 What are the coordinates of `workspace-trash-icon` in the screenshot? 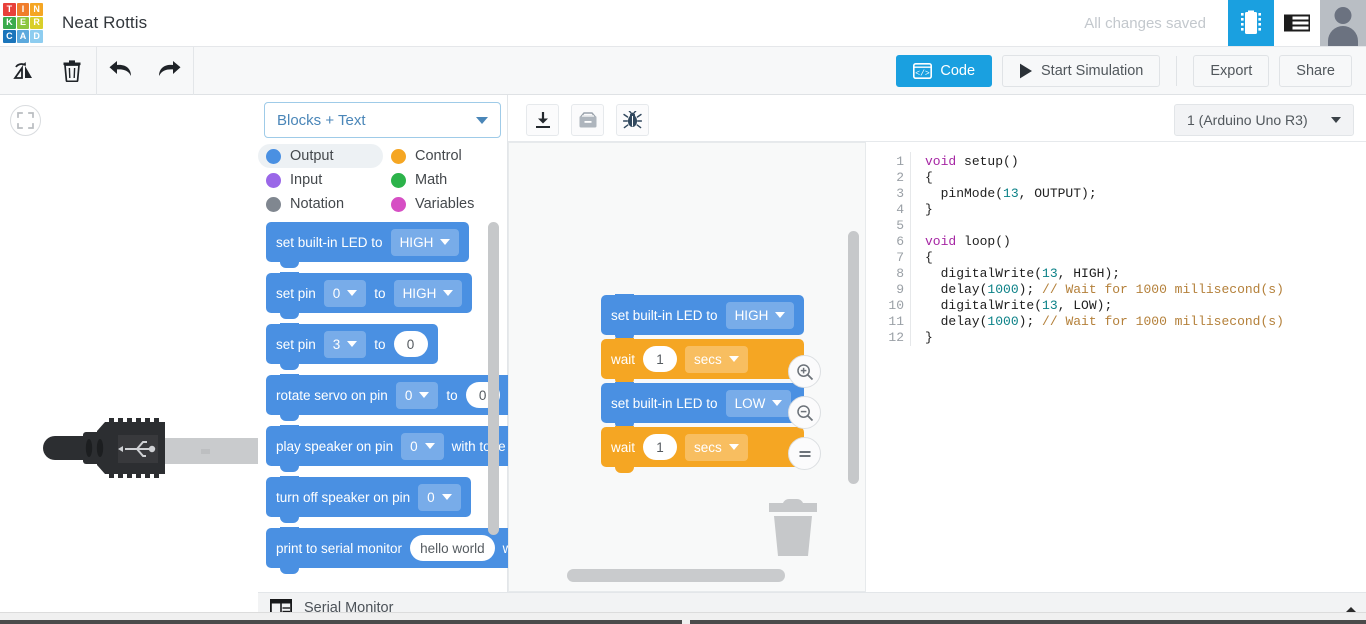 It's located at (793, 528).